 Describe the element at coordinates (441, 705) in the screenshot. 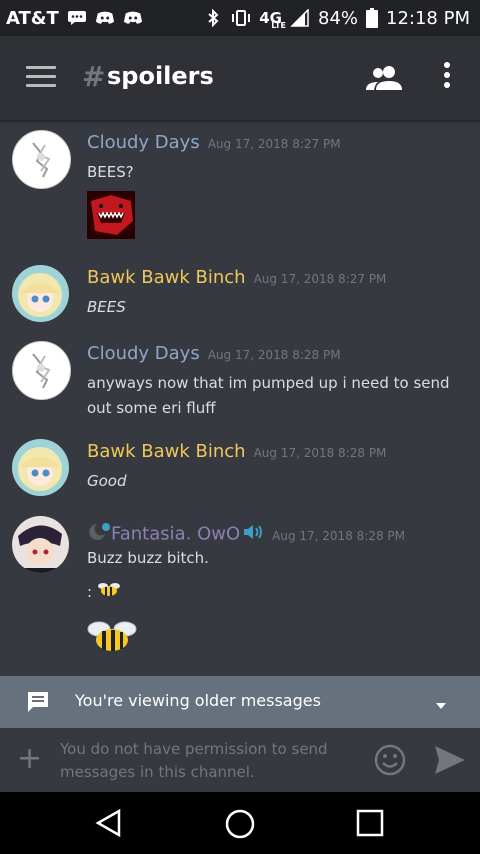

I see `chevron-down-icon` at that location.